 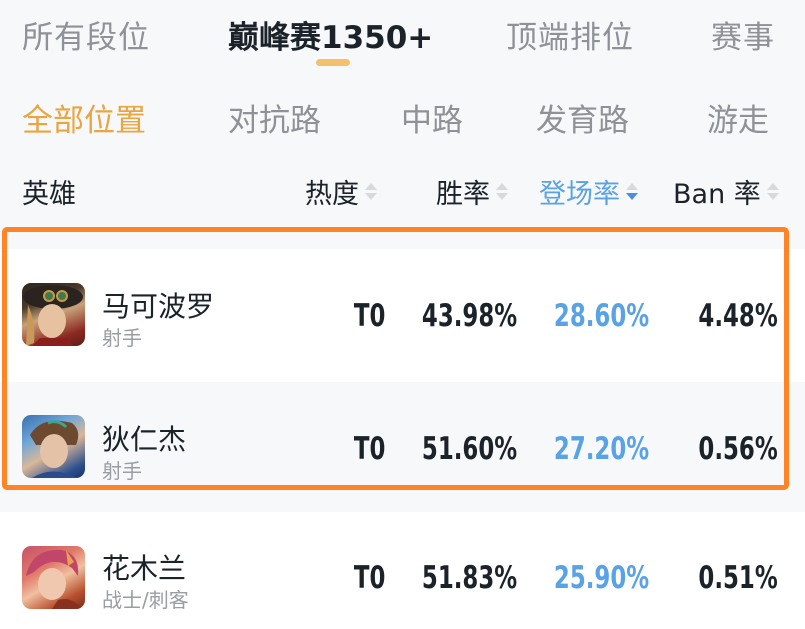 I want to click on tab-all-positions: 全部位置, so click(x=84, y=117).